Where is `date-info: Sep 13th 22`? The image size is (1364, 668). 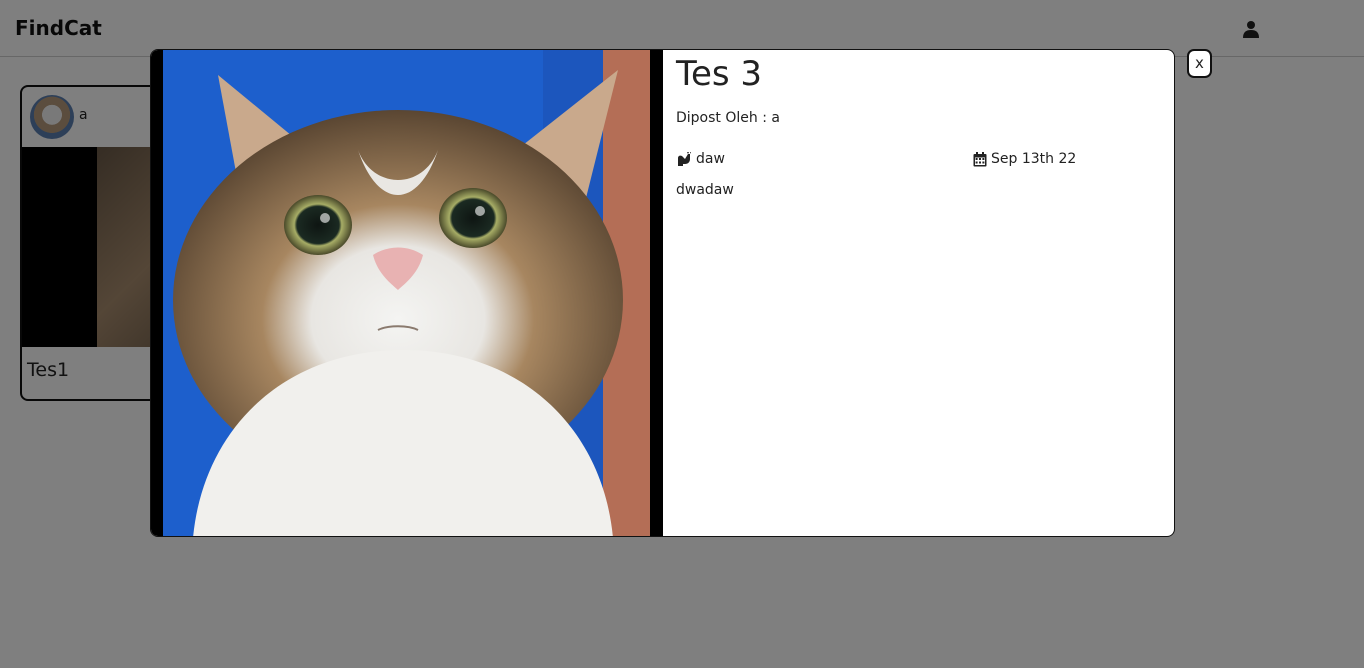 date-info: Sep 13th 22 is located at coordinates (1024, 159).